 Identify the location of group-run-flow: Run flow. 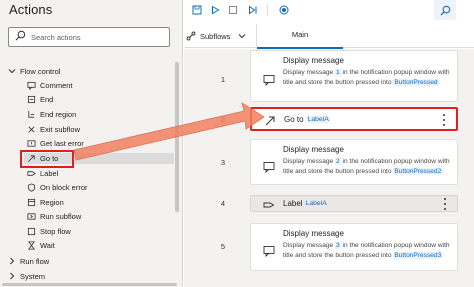
(28, 261).